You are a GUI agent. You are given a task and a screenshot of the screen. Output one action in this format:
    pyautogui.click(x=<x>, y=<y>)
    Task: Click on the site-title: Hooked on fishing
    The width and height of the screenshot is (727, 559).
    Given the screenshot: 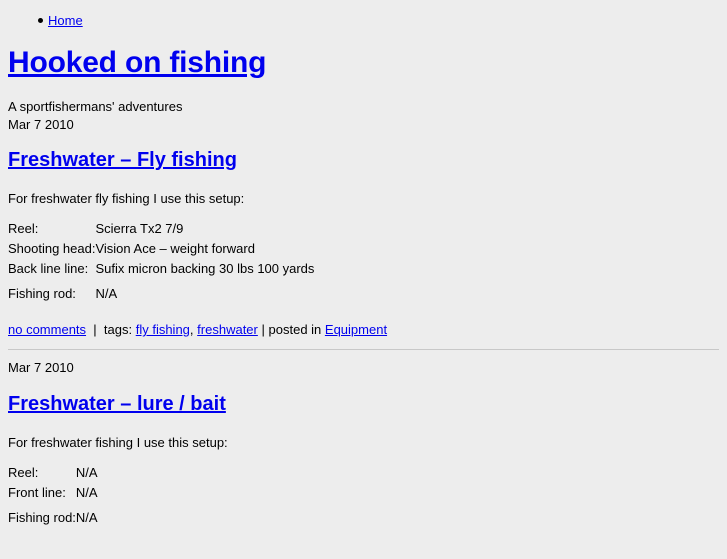 What is the action you would take?
    pyautogui.click(x=137, y=63)
    